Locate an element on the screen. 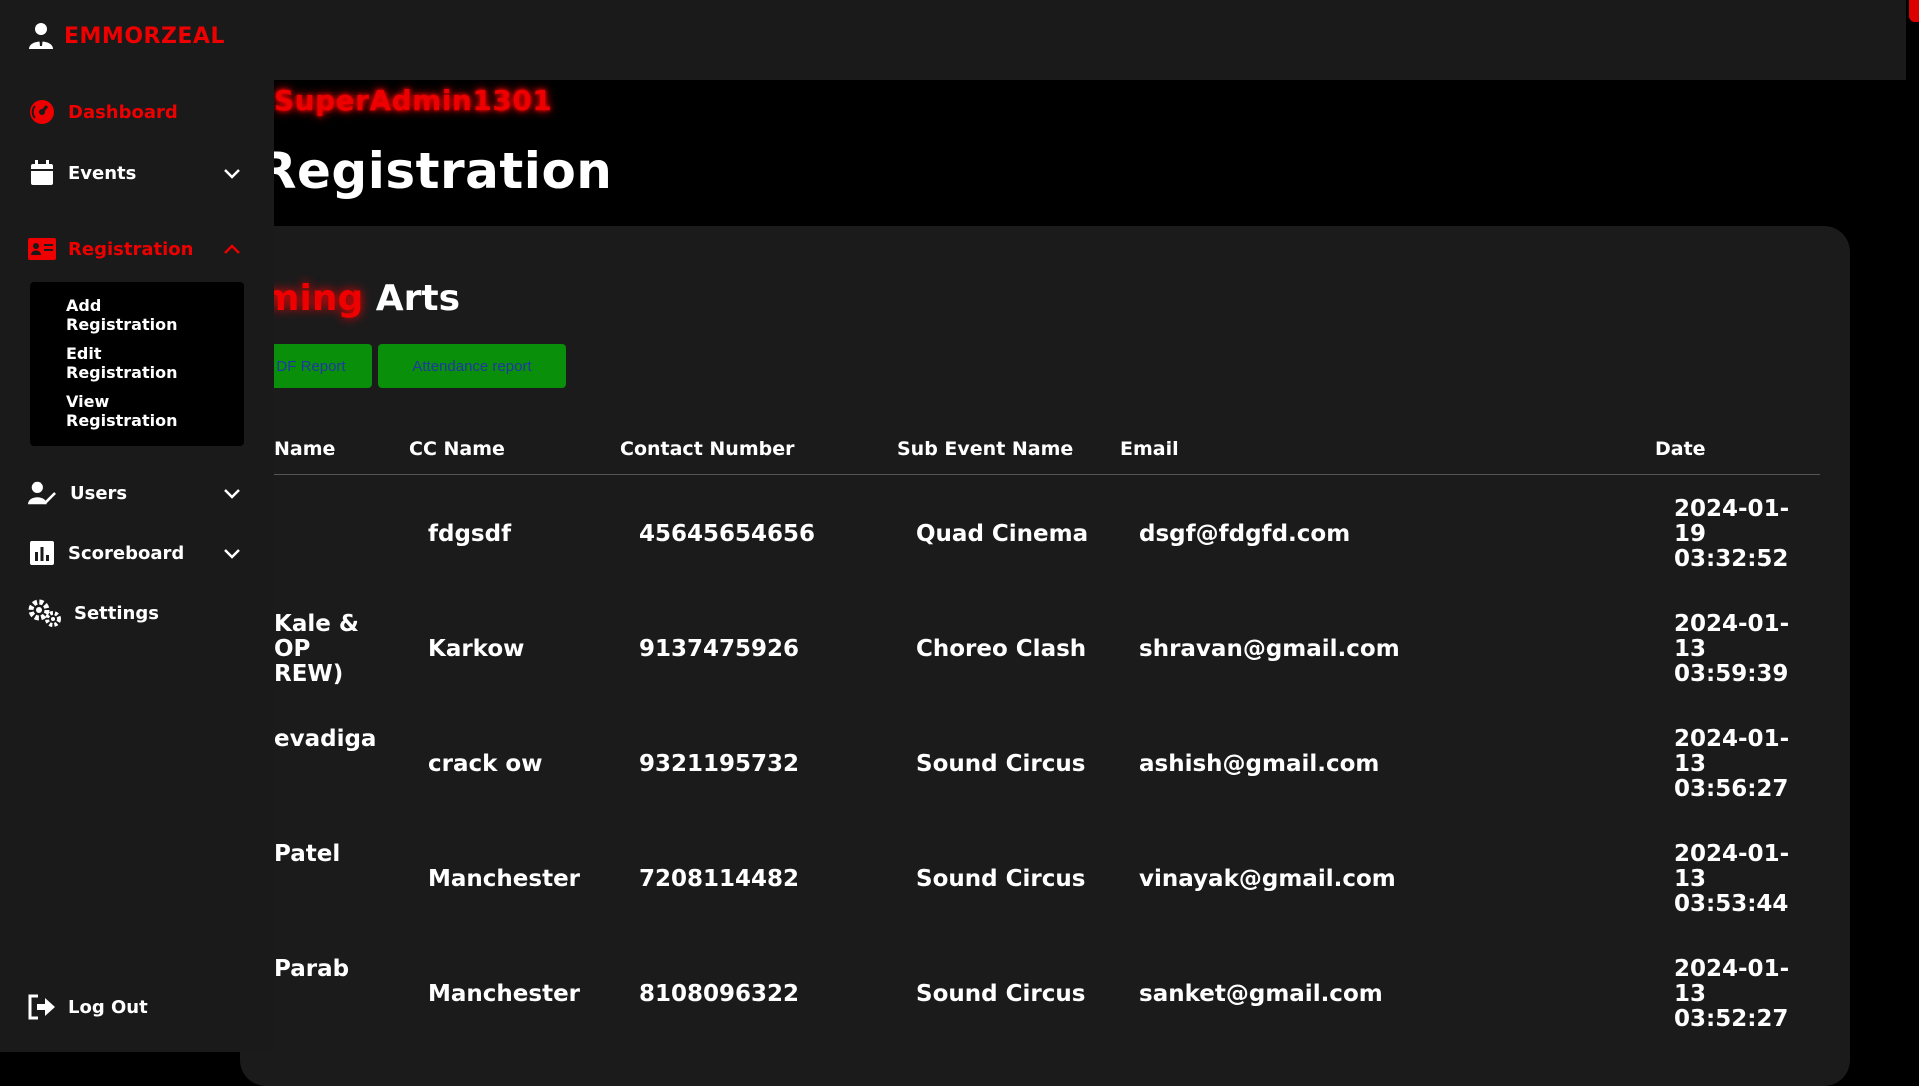 The height and width of the screenshot is (1086, 1919). sidebar-item-settings: Settings is located at coordinates (93, 613).